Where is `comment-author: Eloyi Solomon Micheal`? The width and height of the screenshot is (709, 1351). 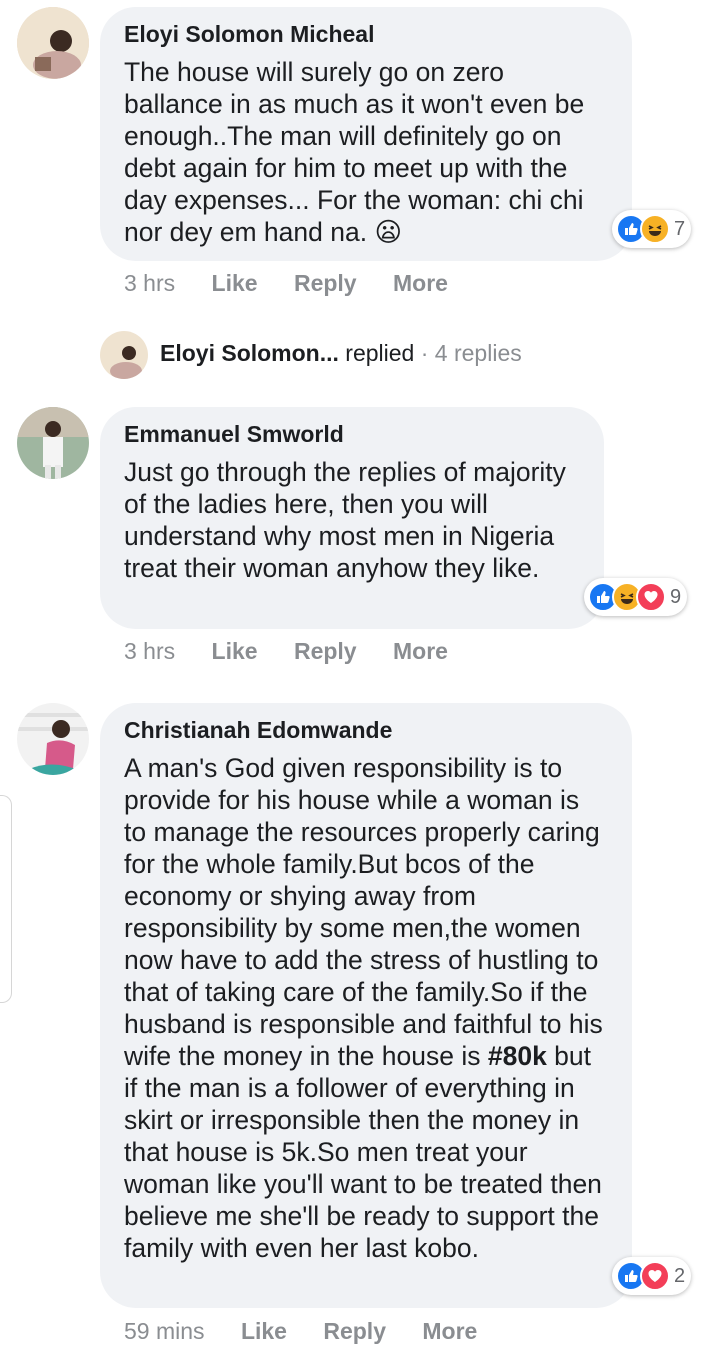
comment-author: Eloyi Solomon Micheal is located at coordinates (366, 34).